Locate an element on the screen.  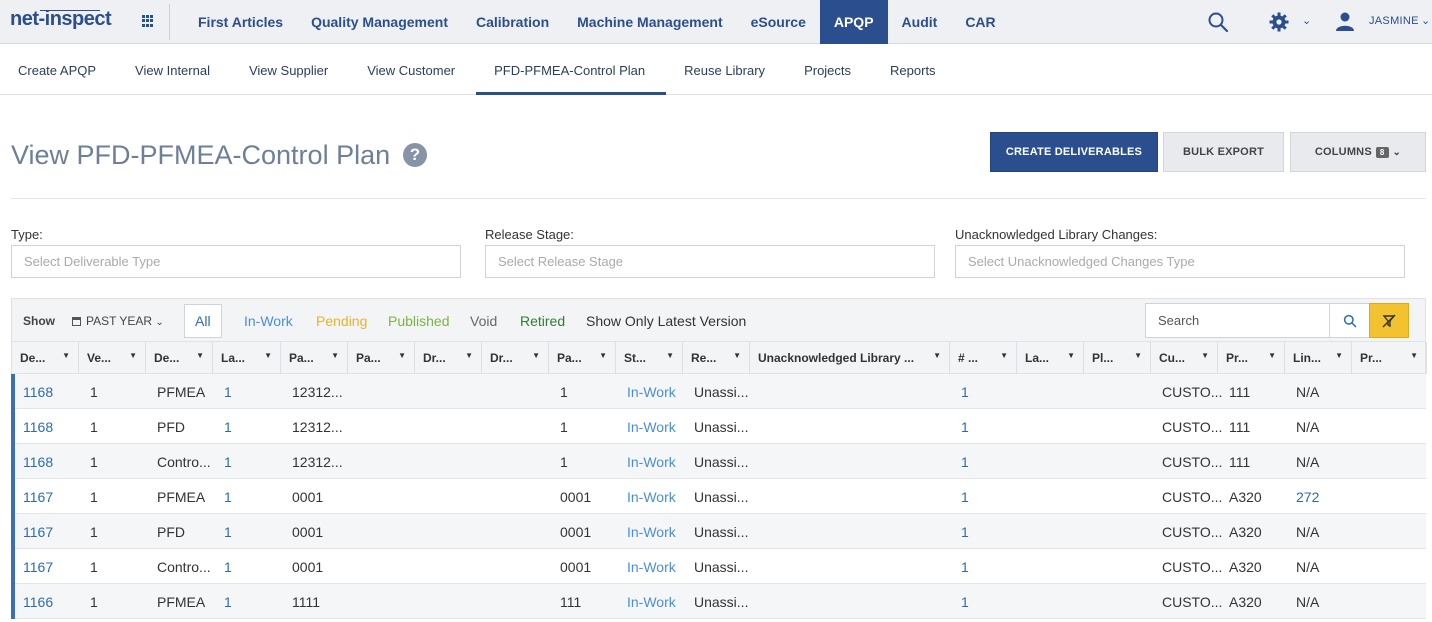
sub-nav-item: Projects is located at coordinates (829, 70).